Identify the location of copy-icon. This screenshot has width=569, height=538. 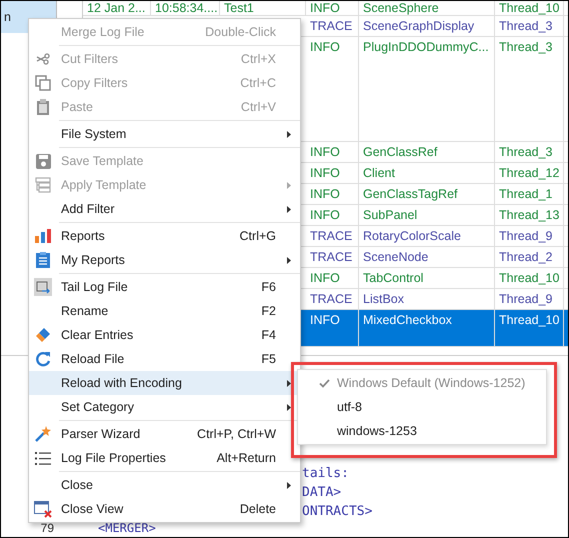
(43, 83).